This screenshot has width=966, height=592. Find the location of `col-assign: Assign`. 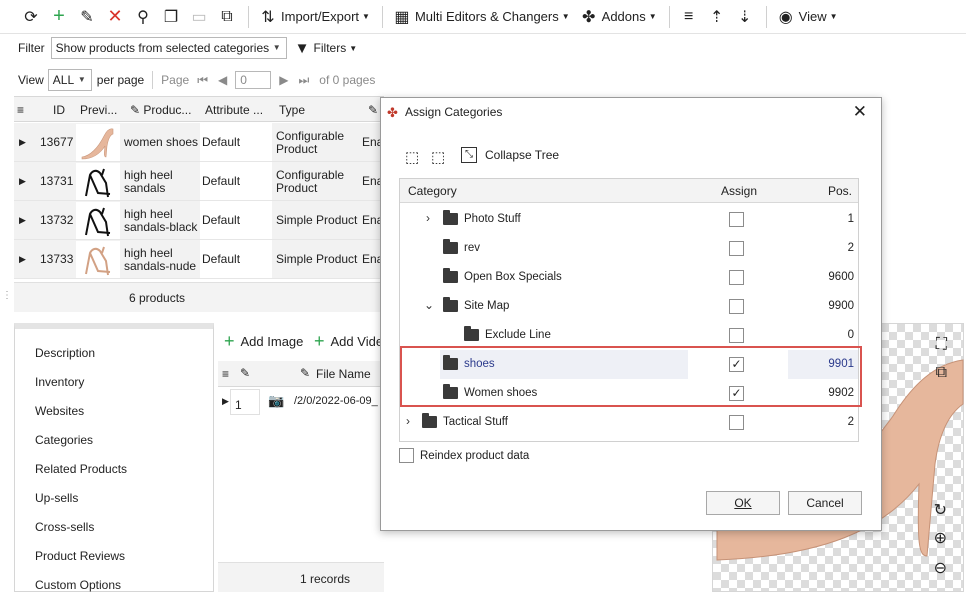

col-assign: Assign is located at coordinates (739, 191).